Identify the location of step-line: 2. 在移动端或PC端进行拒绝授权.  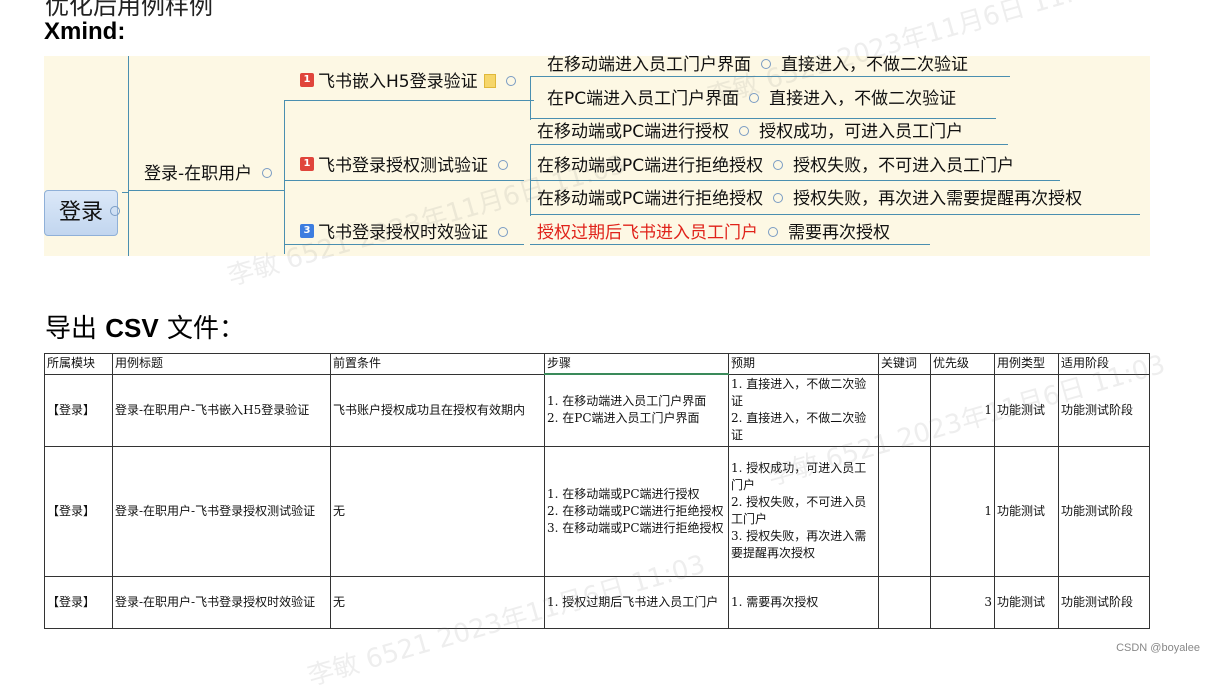
(635, 510).